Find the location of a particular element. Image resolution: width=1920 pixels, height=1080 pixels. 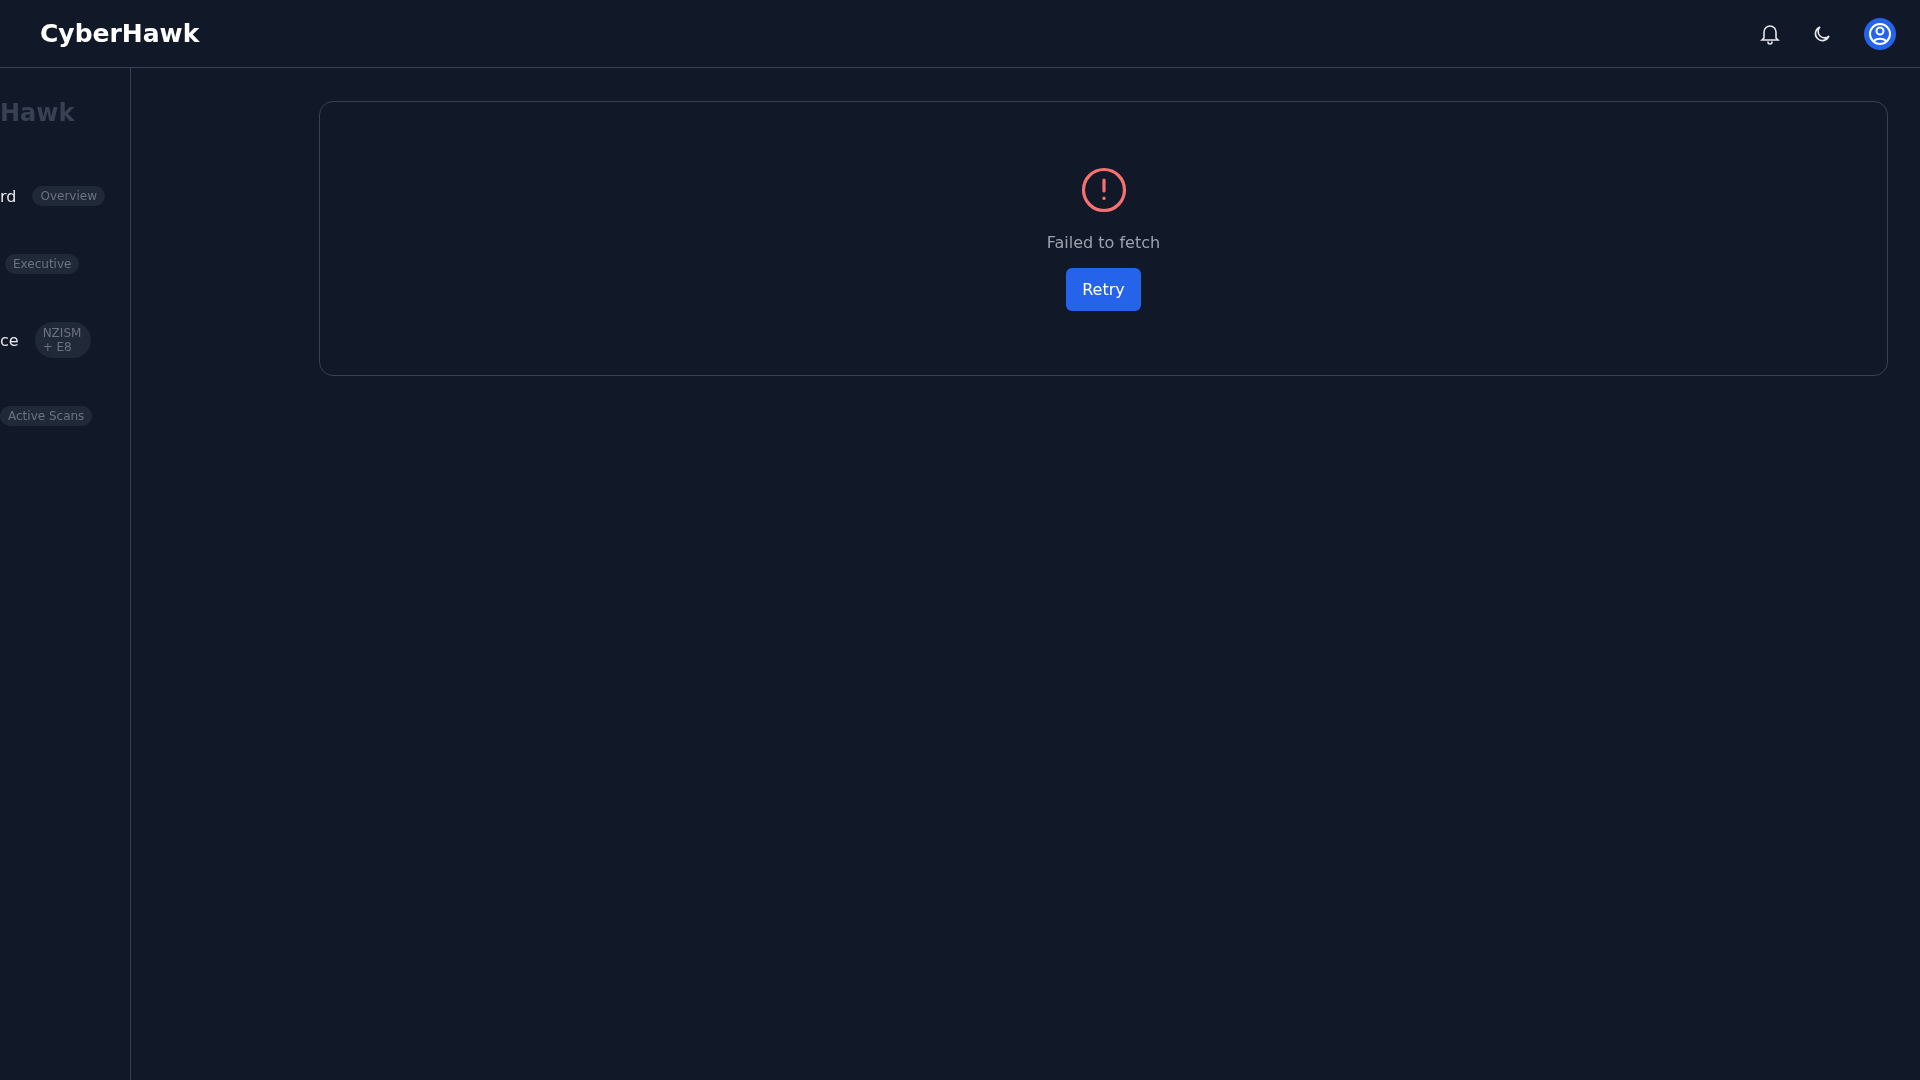

nav-badge: Active Scans is located at coordinates (46, 416).